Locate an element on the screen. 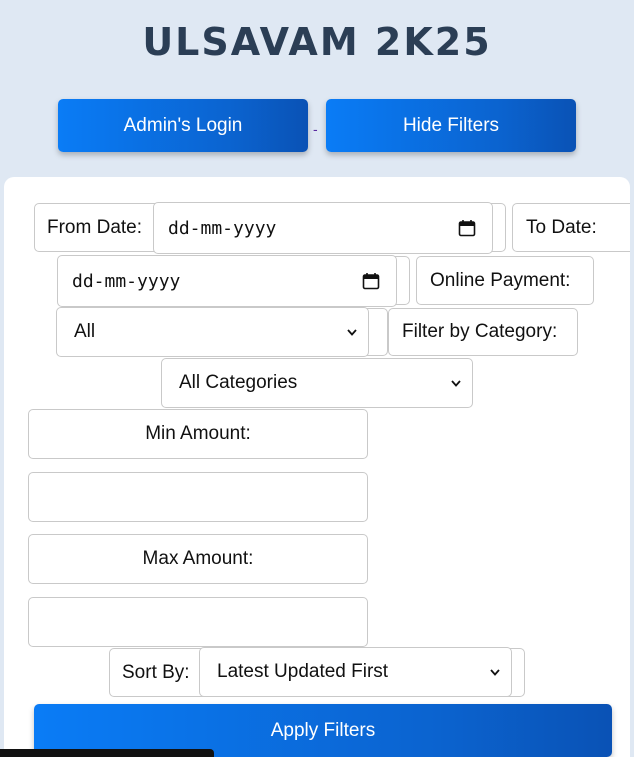  to-date-input: dd-mm-yyyy is located at coordinates (227, 281).